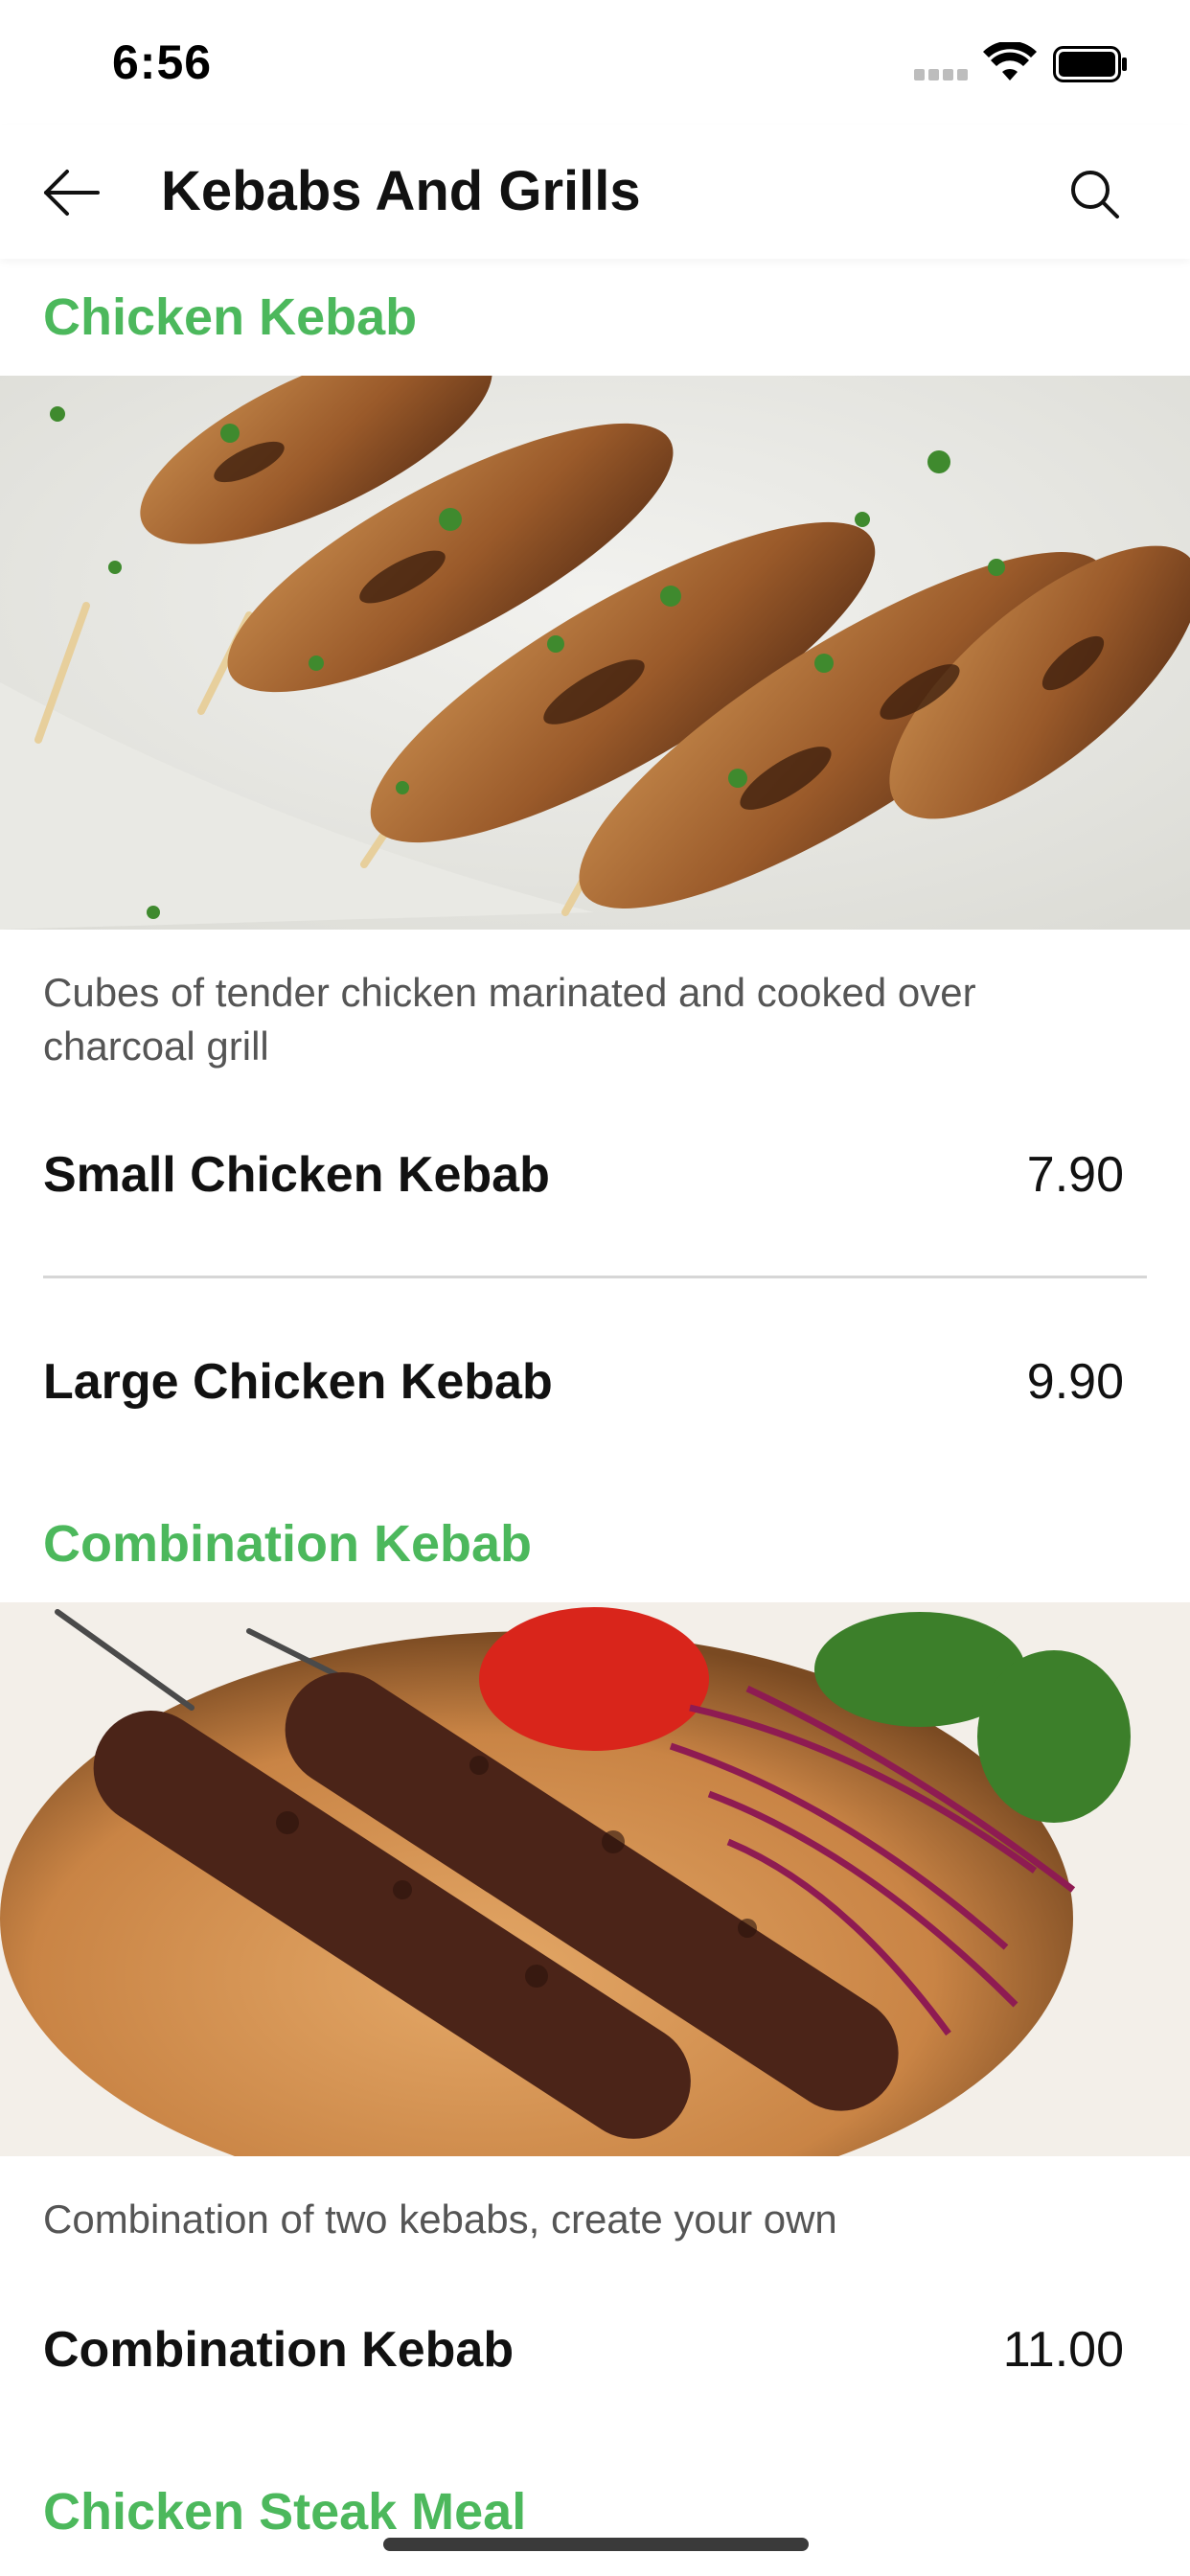 The image size is (1190, 2576). I want to click on arrow-left-icon, so click(72, 193).